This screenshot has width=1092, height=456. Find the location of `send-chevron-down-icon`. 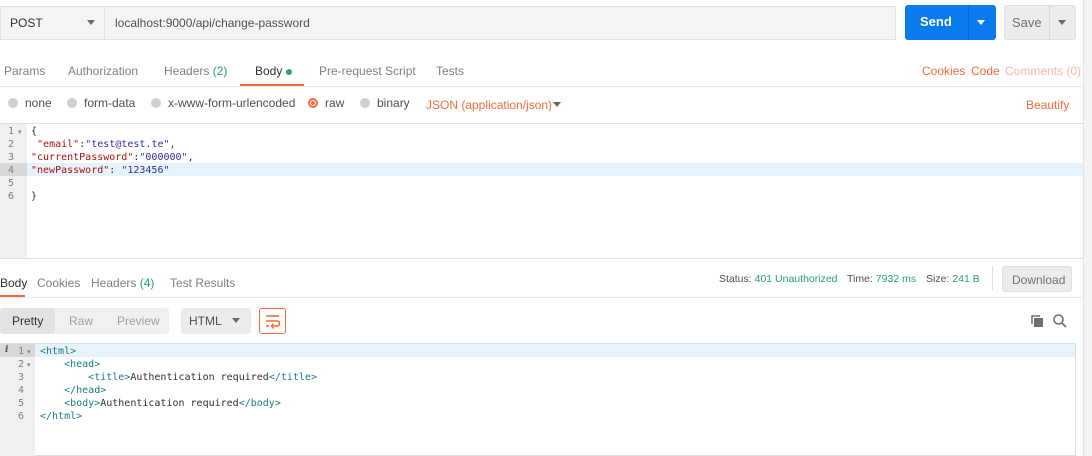

send-chevron-down-icon is located at coordinates (981, 22).